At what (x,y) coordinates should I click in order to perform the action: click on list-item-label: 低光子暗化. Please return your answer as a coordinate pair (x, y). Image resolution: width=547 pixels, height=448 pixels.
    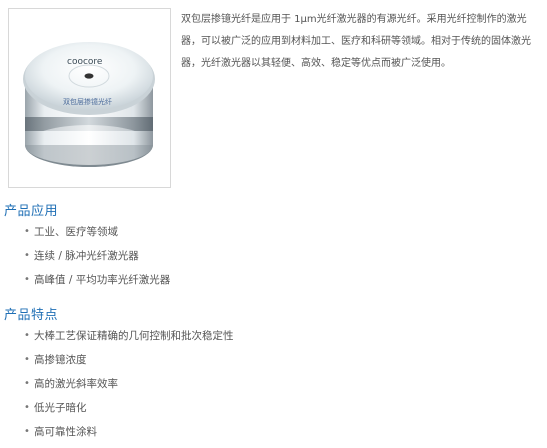
    Looking at the image, I should click on (60, 408).